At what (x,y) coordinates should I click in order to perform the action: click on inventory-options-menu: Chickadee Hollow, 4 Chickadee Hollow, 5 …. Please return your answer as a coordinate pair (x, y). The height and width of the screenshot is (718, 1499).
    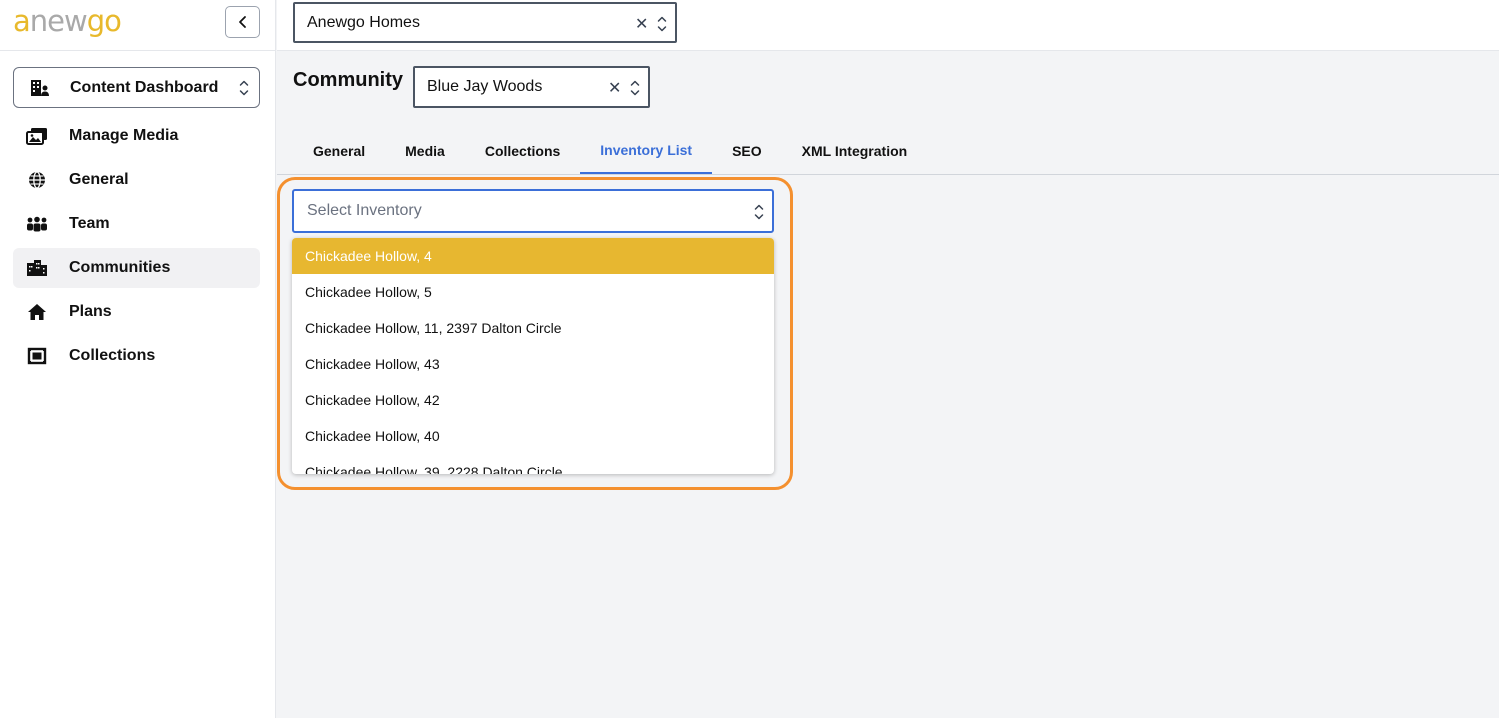
    Looking at the image, I should click on (533, 356).